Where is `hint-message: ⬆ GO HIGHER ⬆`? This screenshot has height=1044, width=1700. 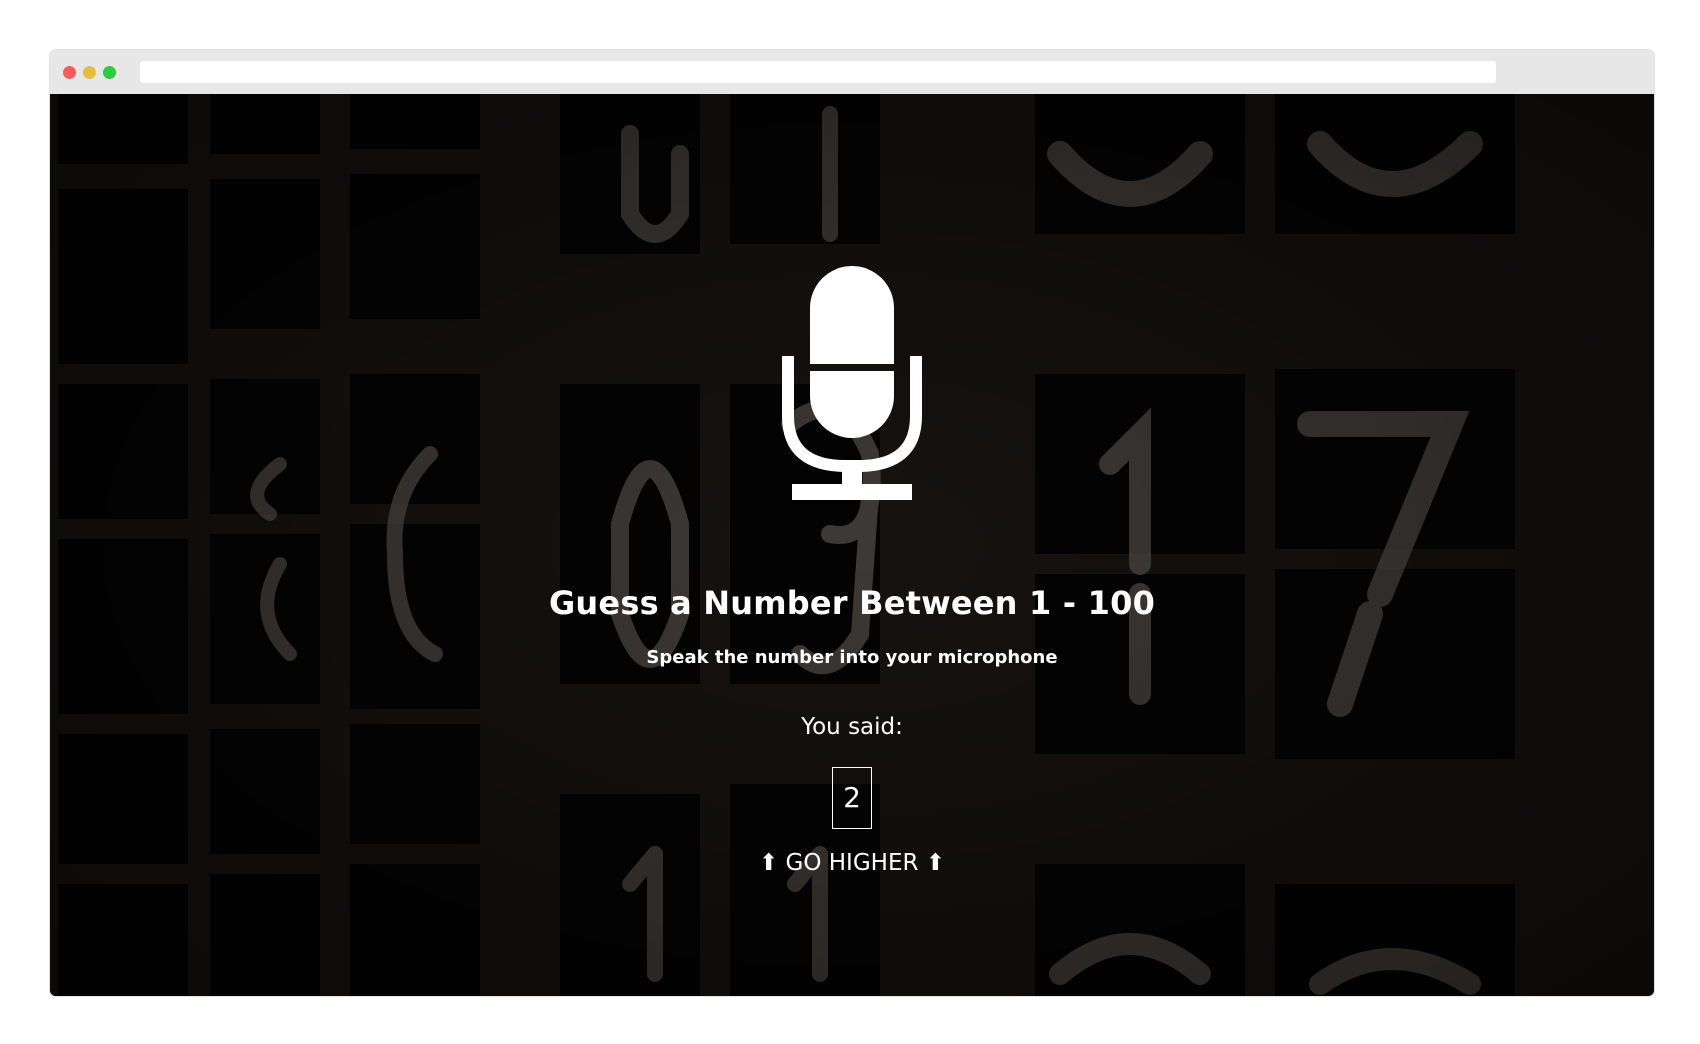 hint-message: ⬆ GO HIGHER ⬆ is located at coordinates (852, 863).